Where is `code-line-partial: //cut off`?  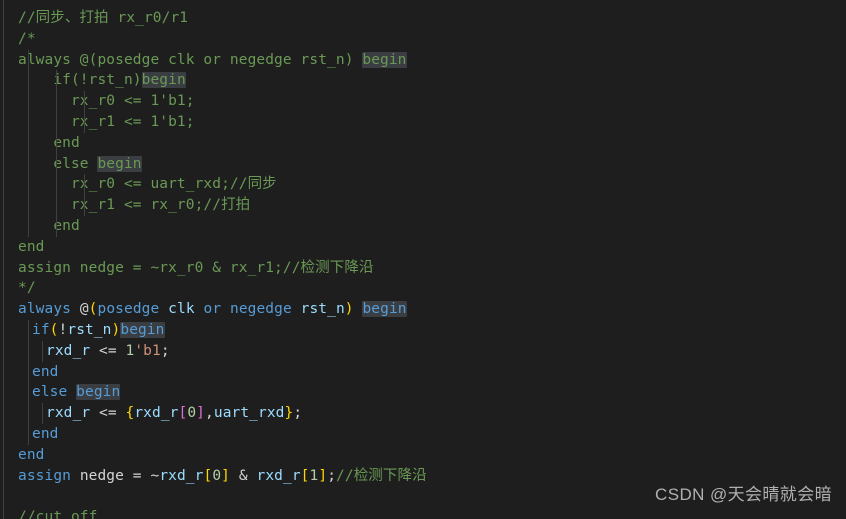
code-line-partial: //cut off is located at coordinates (423, 513).